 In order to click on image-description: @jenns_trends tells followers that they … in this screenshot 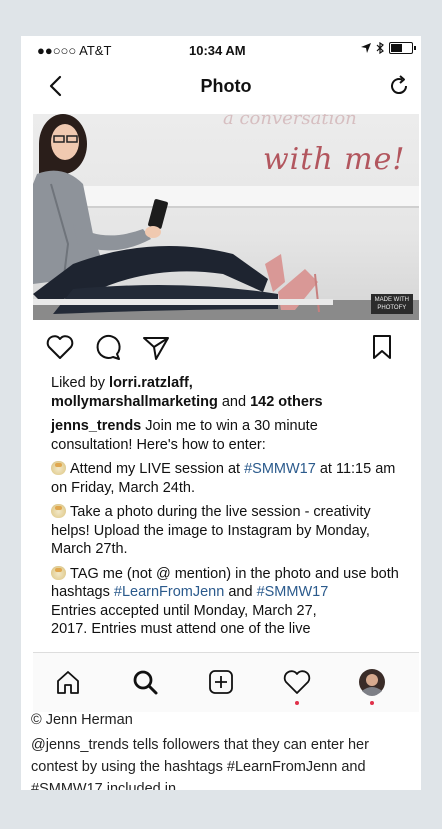, I will do `click(200, 763)`.